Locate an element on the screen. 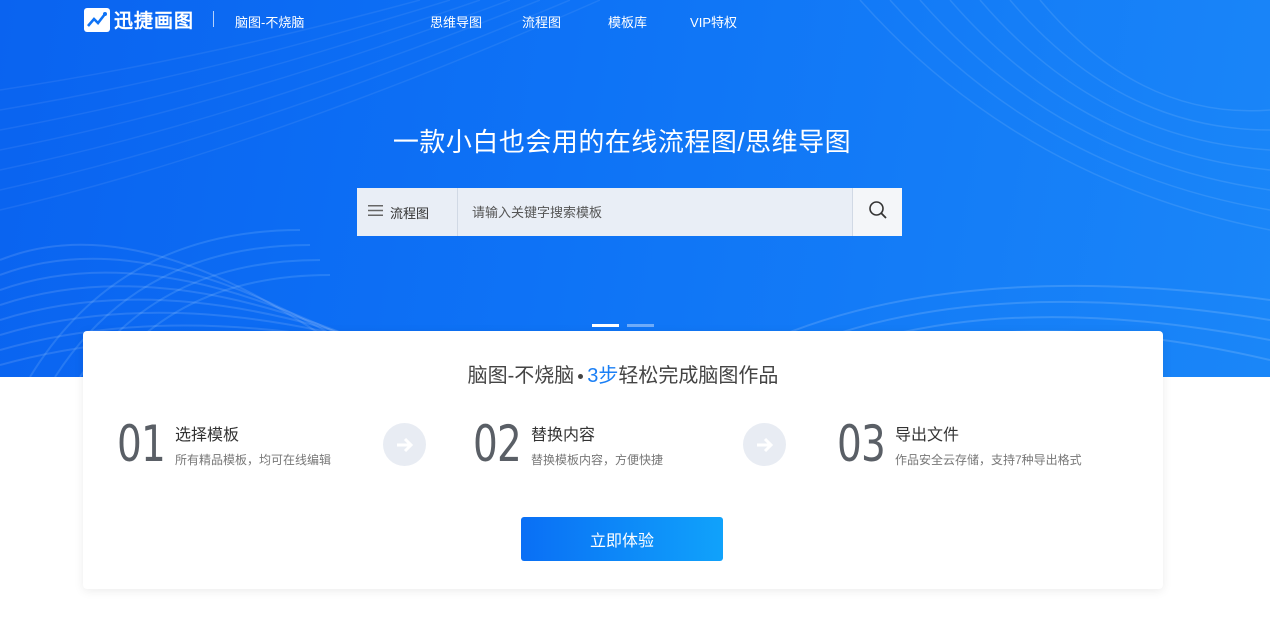  search-bar: 流程图 is located at coordinates (629, 212).